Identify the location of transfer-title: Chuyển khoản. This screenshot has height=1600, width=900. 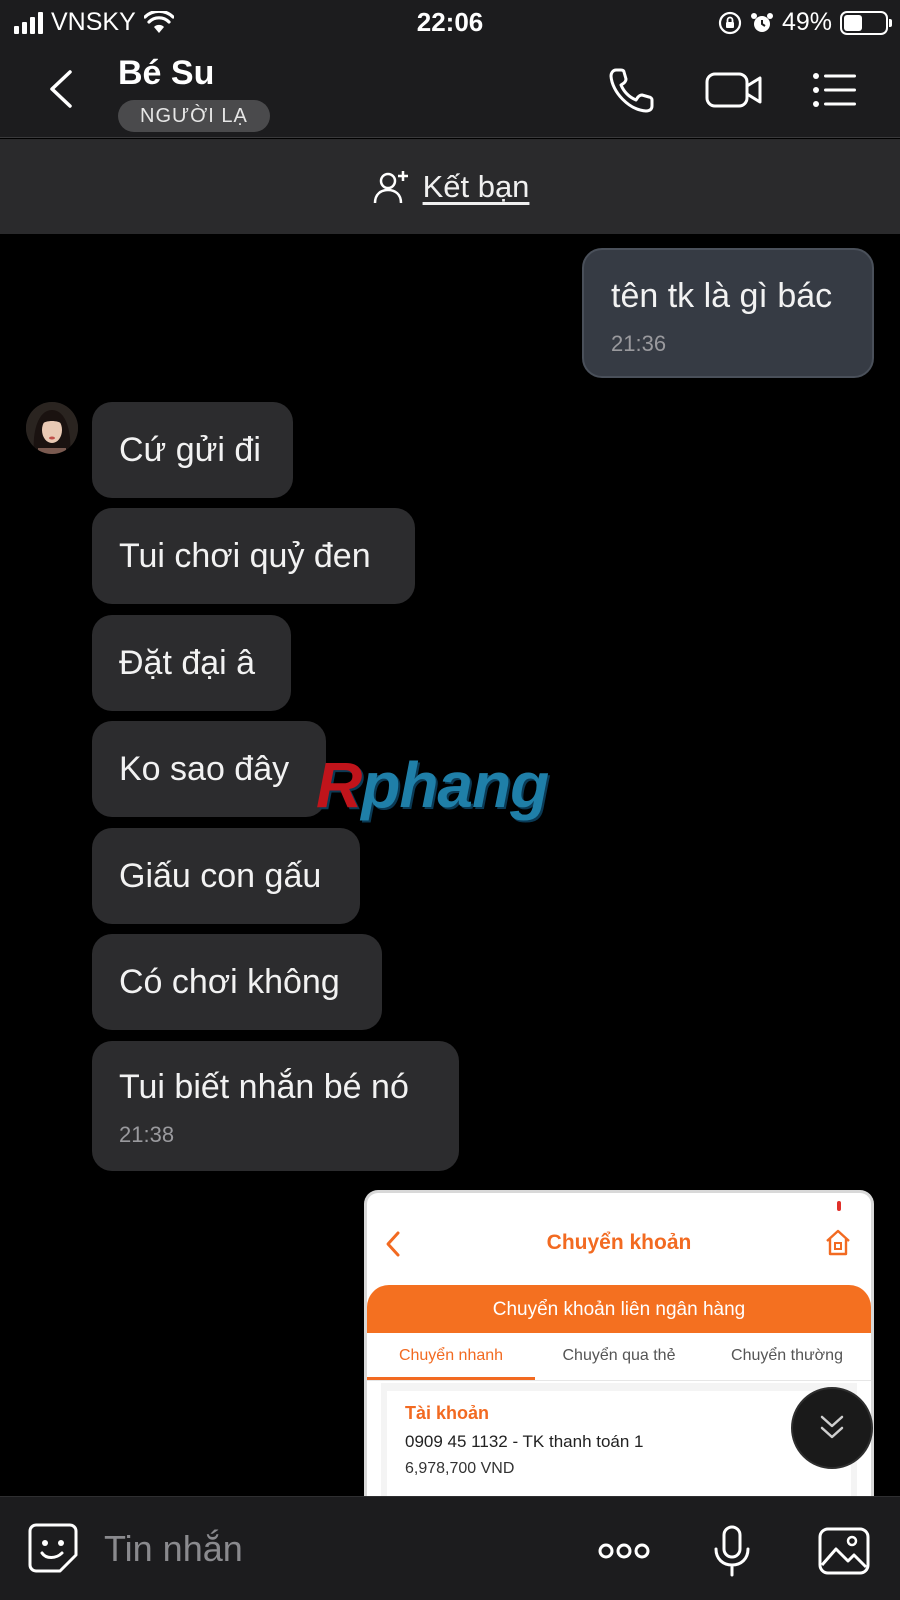
(619, 1242).